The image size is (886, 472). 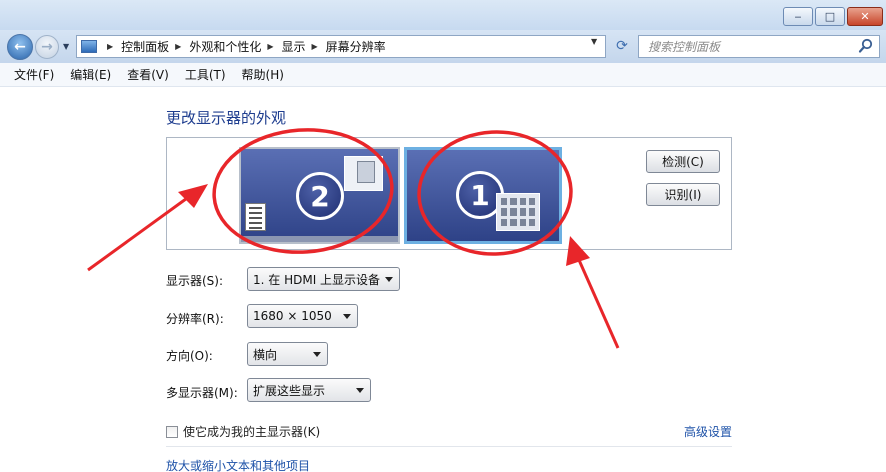 I want to click on monitor-2: 2, so click(x=319, y=195).